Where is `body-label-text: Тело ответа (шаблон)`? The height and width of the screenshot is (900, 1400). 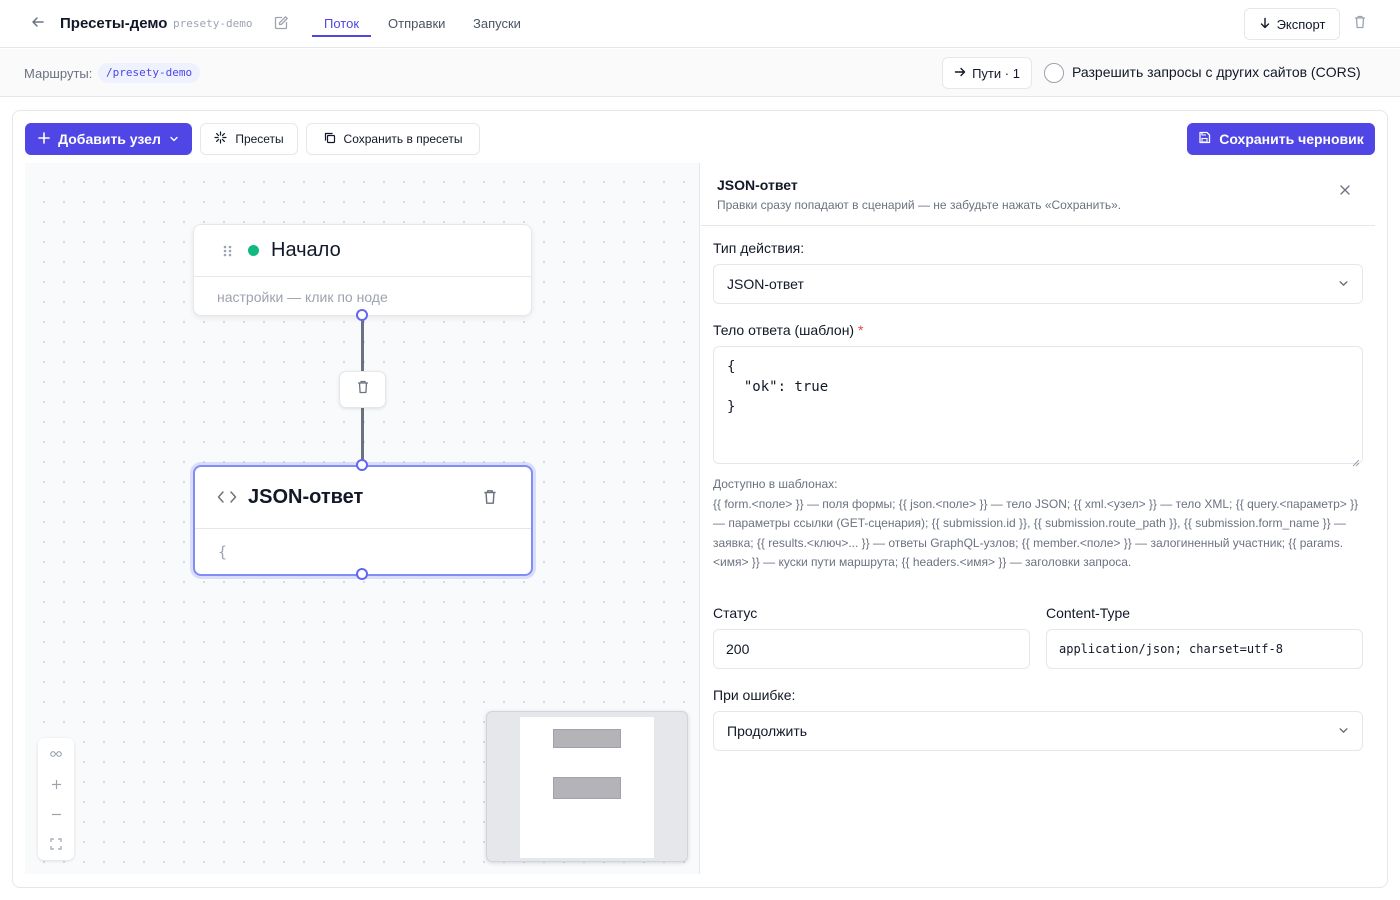
body-label-text: Тело ответа (шаблон) is located at coordinates (784, 330).